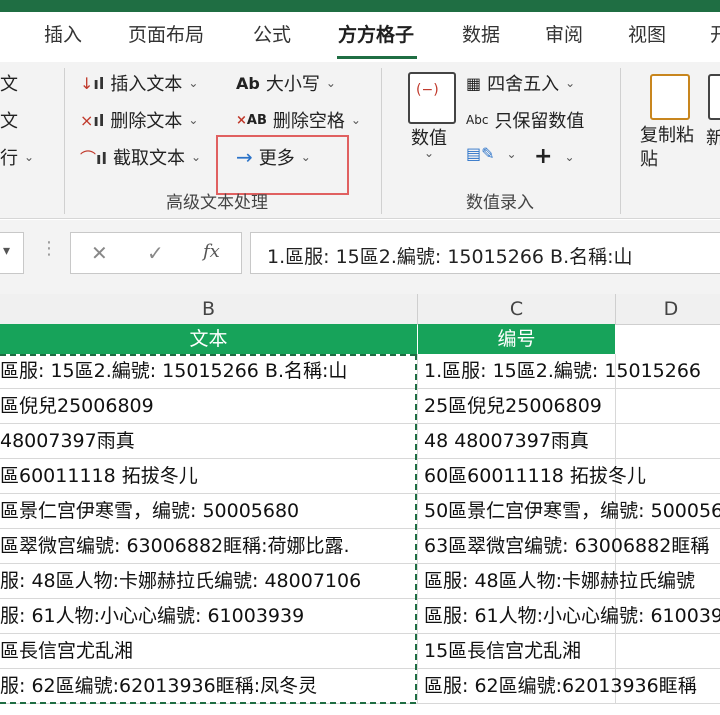 This screenshot has width=720, height=715. I want to click on cancel-icon: ✕, so click(99, 253).